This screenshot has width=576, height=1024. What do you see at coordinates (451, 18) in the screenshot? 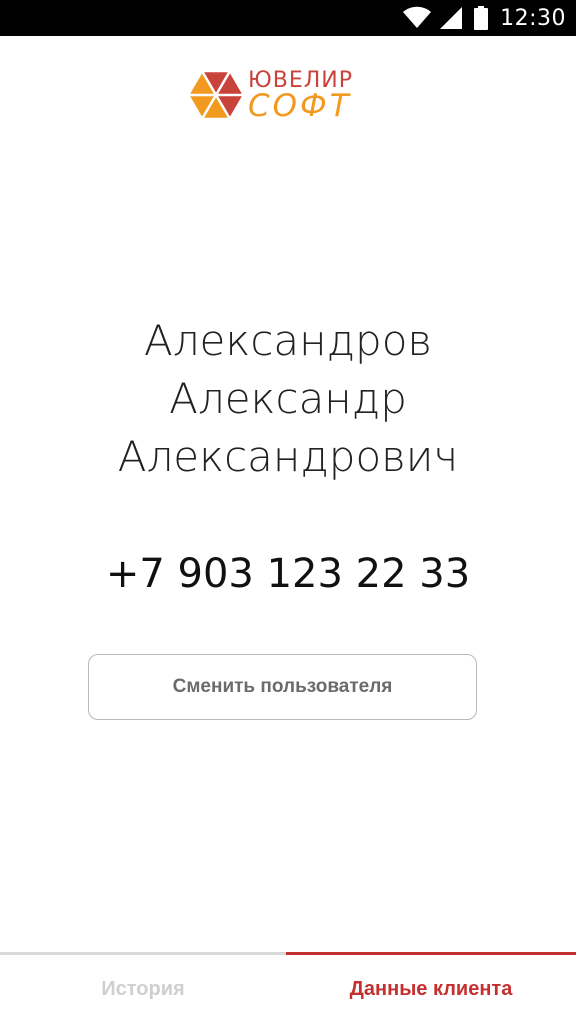
I see `signal-icon` at bounding box center [451, 18].